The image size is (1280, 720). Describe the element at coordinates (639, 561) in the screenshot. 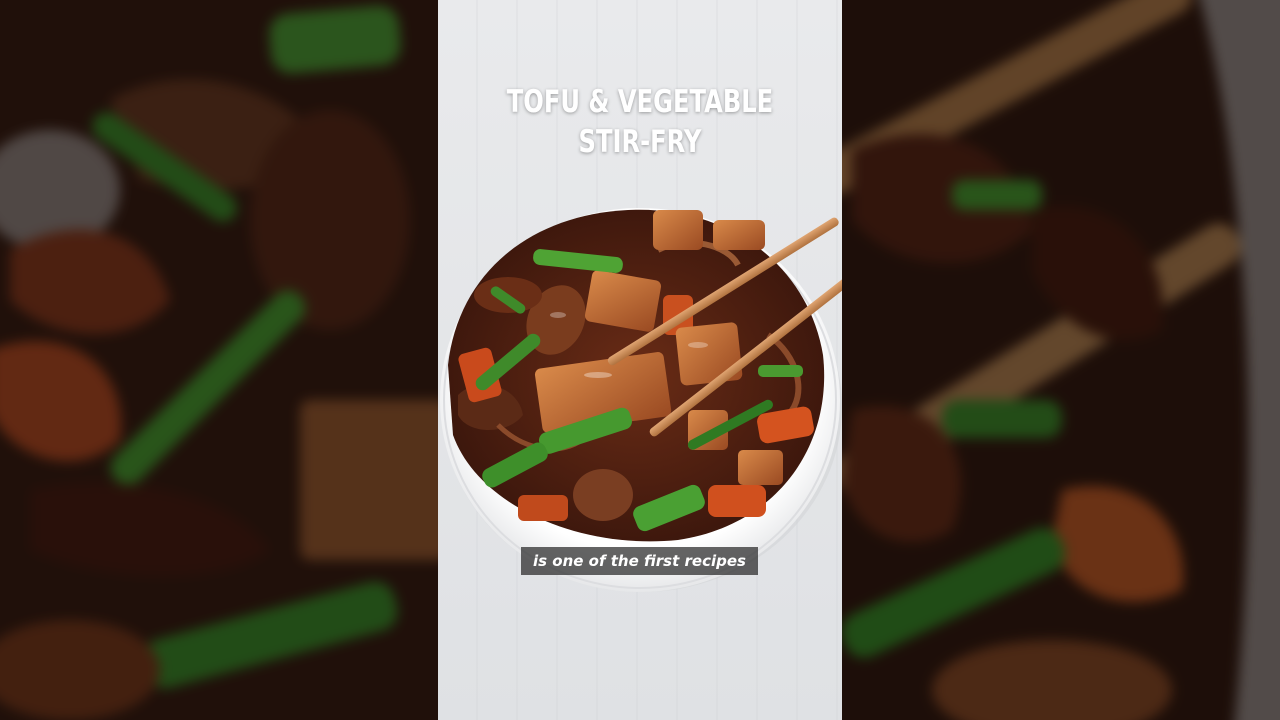

I see `caption-subtitle: is one of the first recipes` at that location.